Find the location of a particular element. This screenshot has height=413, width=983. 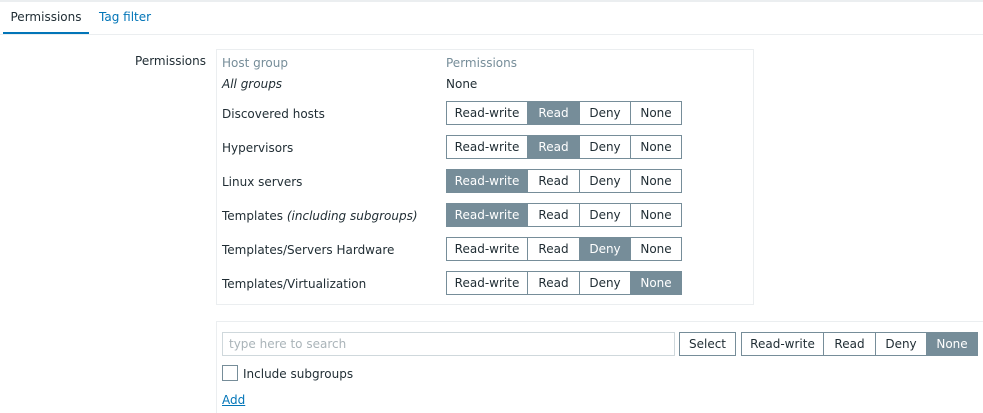

host-group-name-text: Linux servers is located at coordinates (262, 182).